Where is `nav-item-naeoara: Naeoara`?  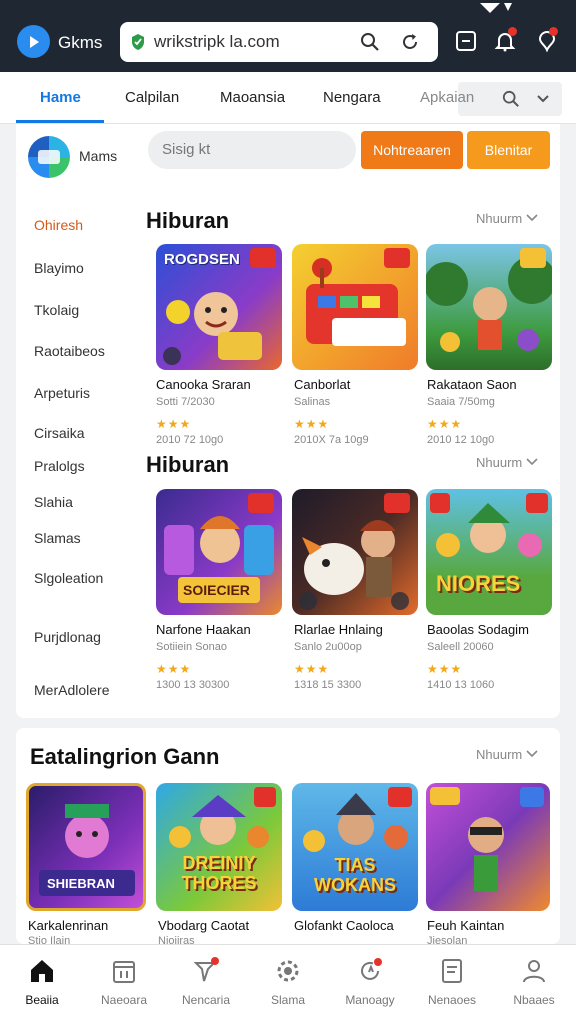
nav-item-naeoara: Naeoara is located at coordinates (124, 984).